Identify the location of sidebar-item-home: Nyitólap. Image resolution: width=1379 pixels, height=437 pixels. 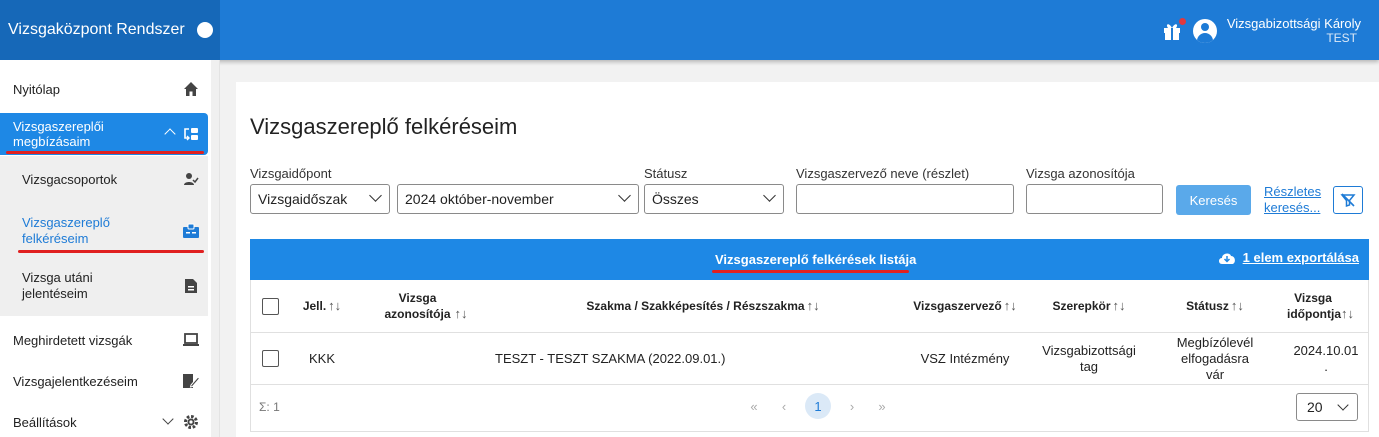
(104, 89).